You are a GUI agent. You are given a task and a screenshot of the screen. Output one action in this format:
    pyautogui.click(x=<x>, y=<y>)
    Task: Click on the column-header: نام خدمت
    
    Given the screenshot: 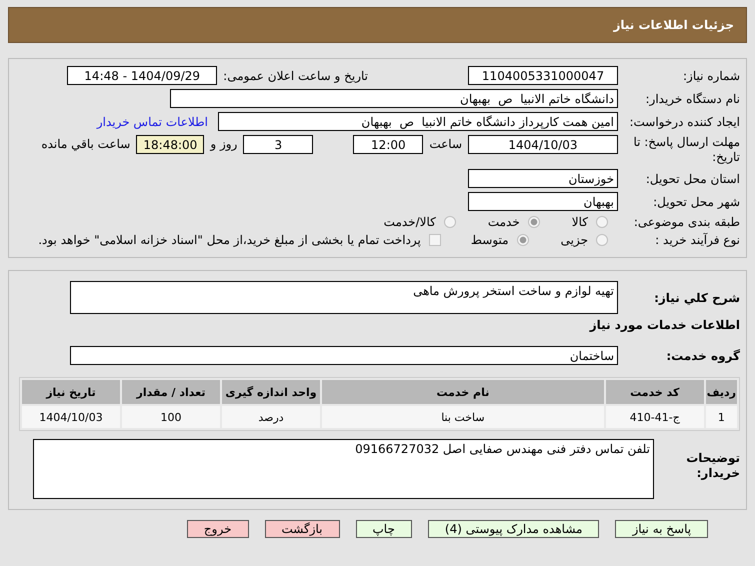 What is the action you would take?
    pyautogui.click(x=463, y=392)
    